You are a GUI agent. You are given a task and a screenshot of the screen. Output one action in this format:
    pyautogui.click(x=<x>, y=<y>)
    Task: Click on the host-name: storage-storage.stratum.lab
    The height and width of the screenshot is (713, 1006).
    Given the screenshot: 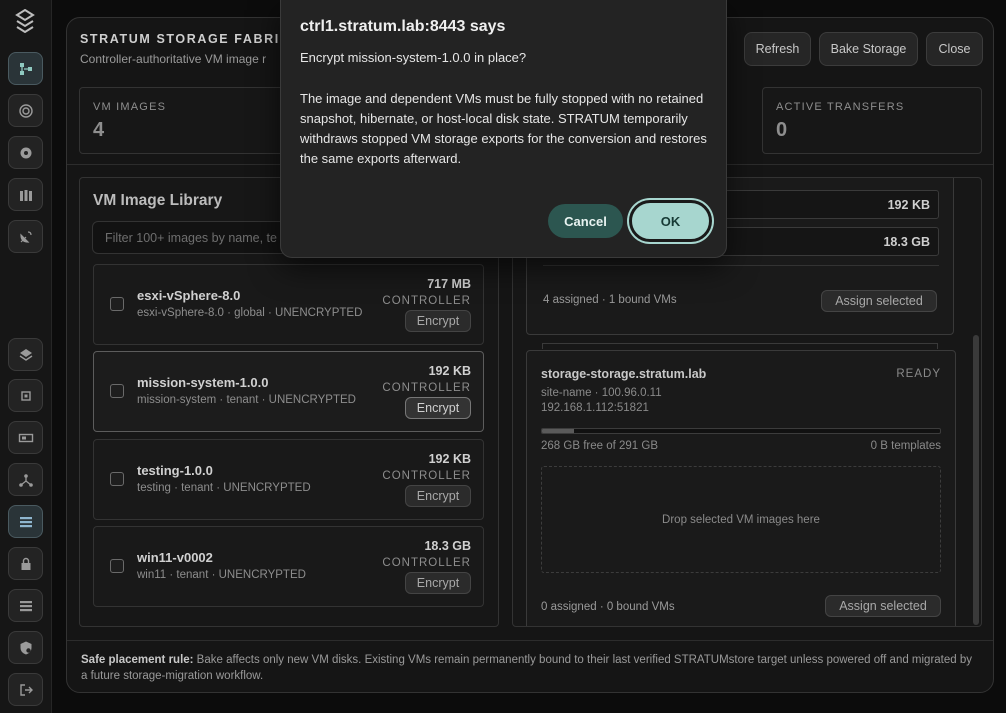 What is the action you would take?
    pyautogui.click(x=624, y=374)
    